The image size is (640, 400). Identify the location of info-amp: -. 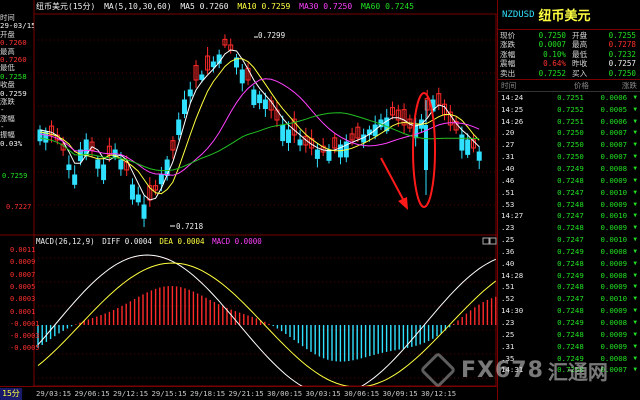
(2, 127).